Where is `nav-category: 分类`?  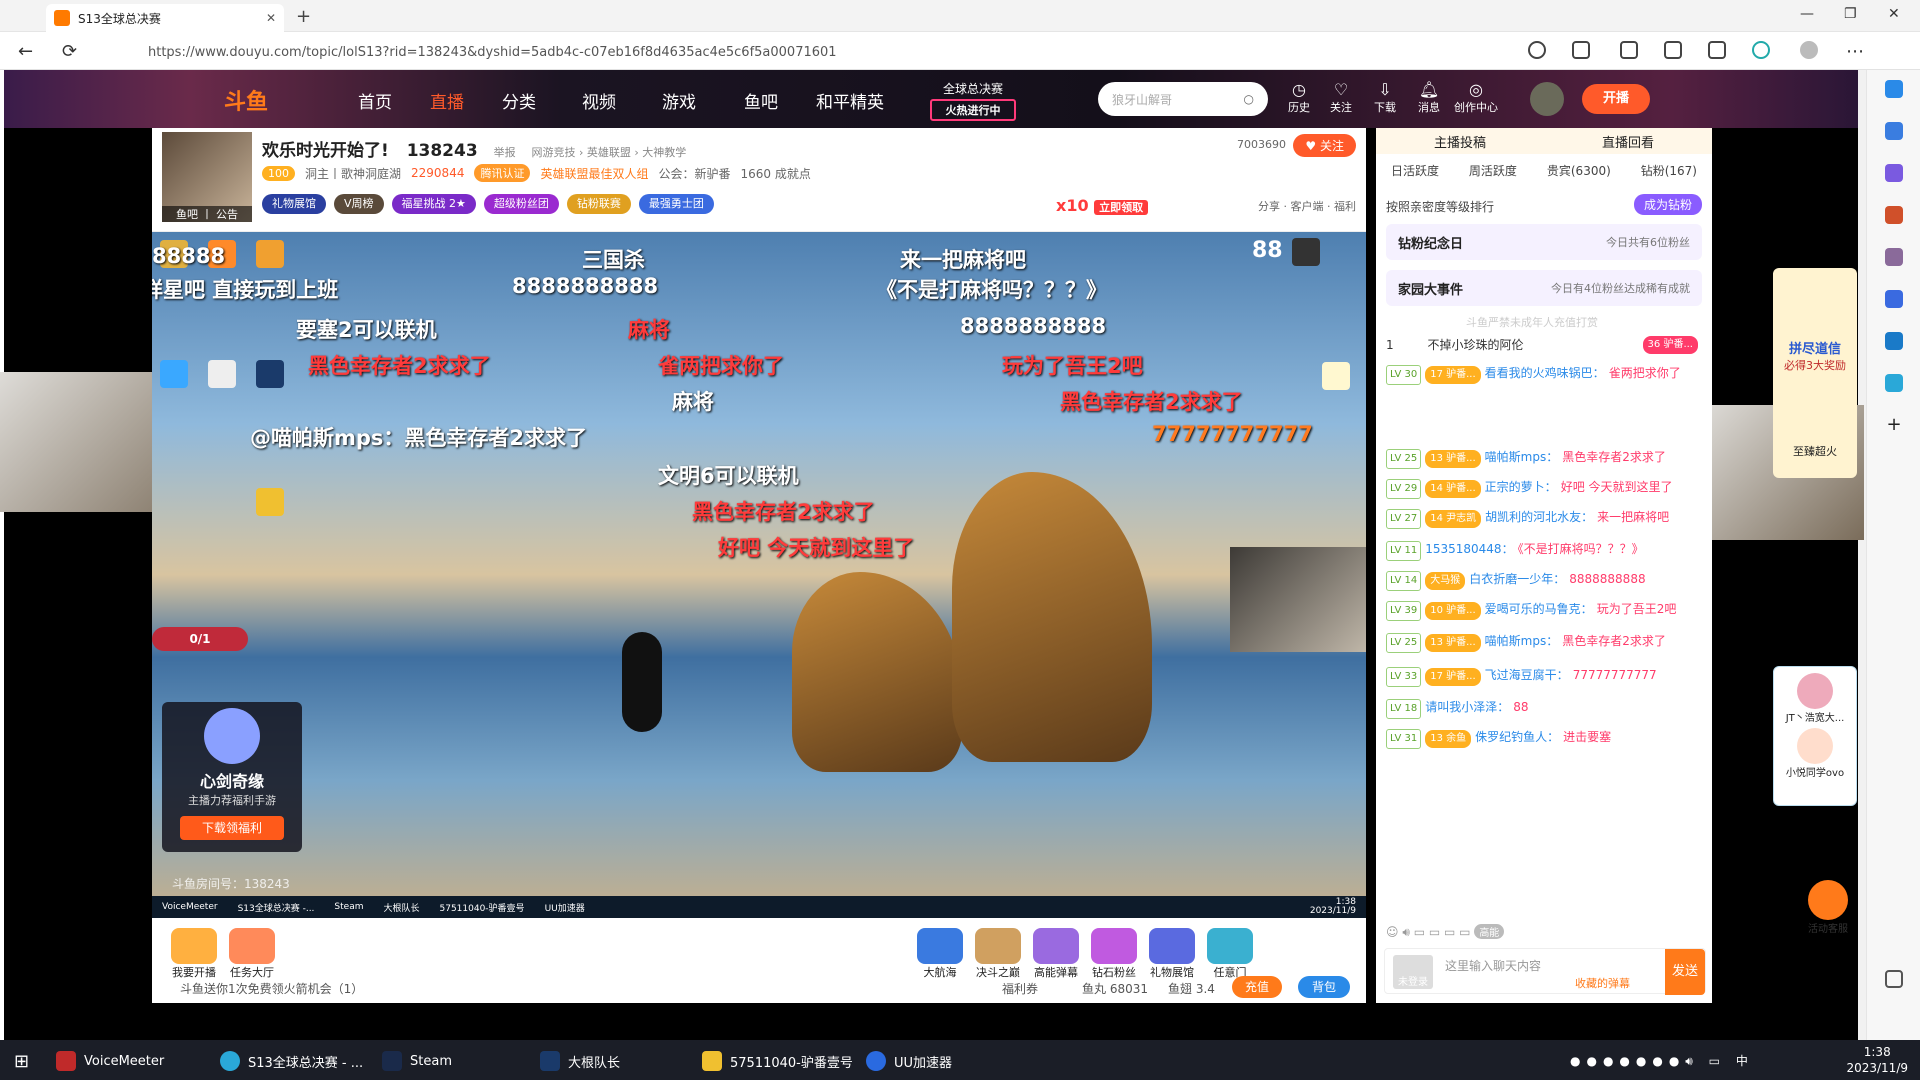 nav-category: 分类 is located at coordinates (519, 100).